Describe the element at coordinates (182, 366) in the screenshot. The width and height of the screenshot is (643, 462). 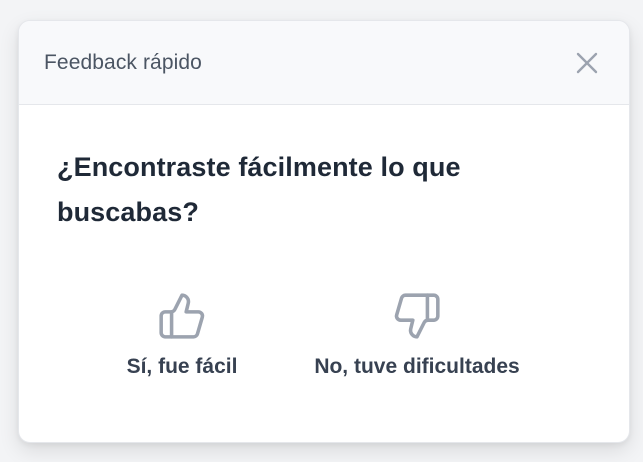
I see `yes-easy-label: Sí, fue fácil` at that location.